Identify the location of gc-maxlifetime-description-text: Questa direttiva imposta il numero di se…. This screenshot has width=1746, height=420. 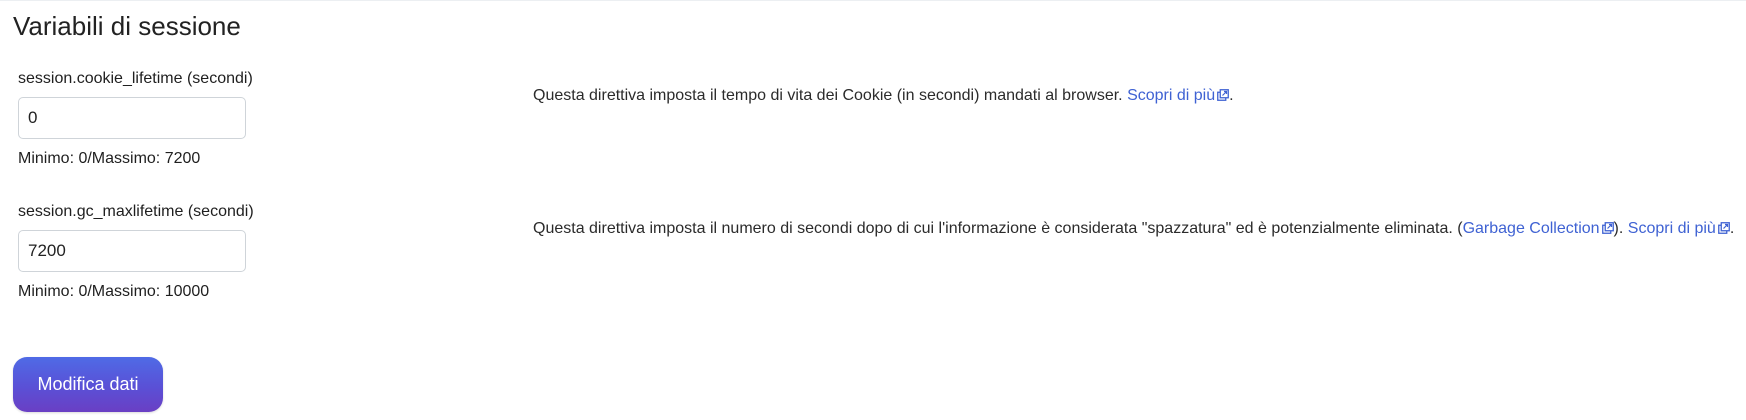
(998, 228).